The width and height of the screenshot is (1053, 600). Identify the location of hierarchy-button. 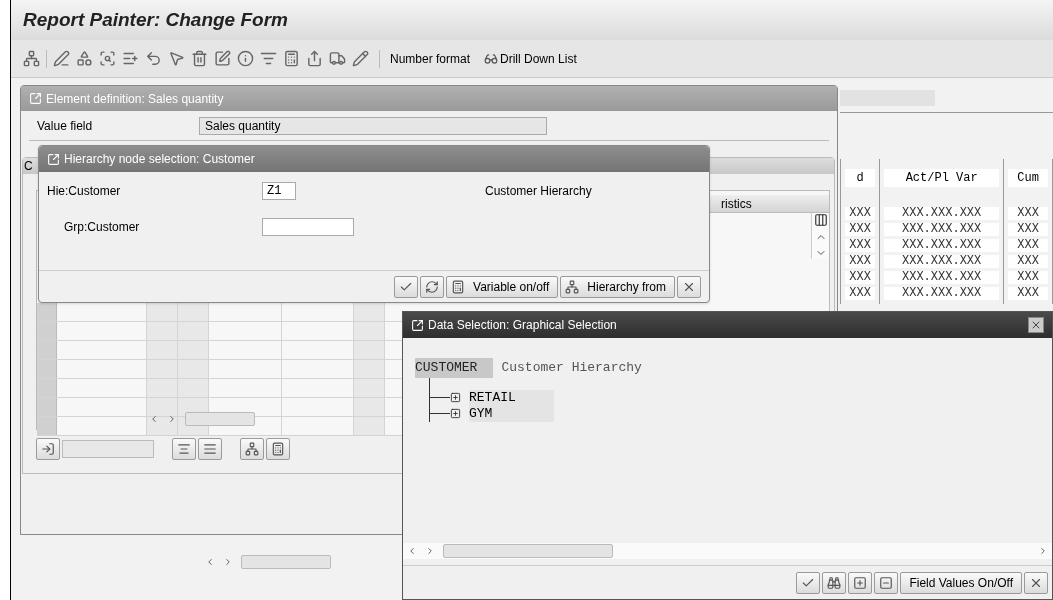
(252, 449).